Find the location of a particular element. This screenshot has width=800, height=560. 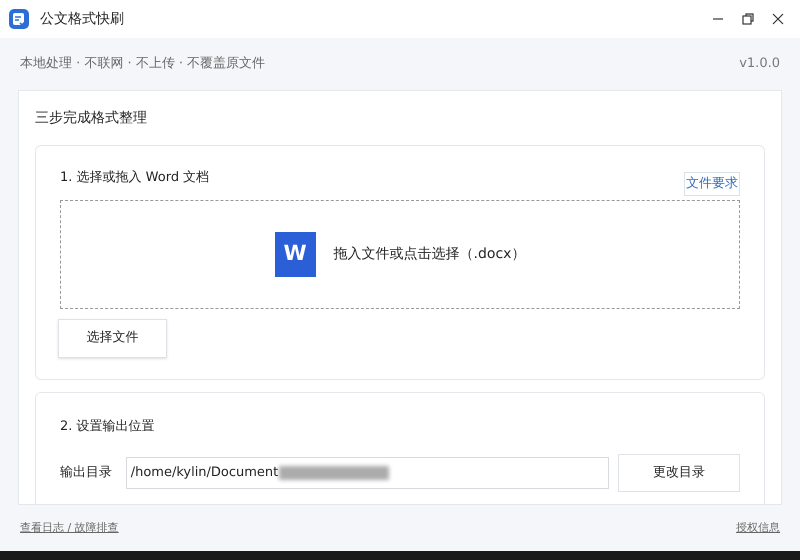

select-file-button: 选择文件 is located at coordinates (112, 338).